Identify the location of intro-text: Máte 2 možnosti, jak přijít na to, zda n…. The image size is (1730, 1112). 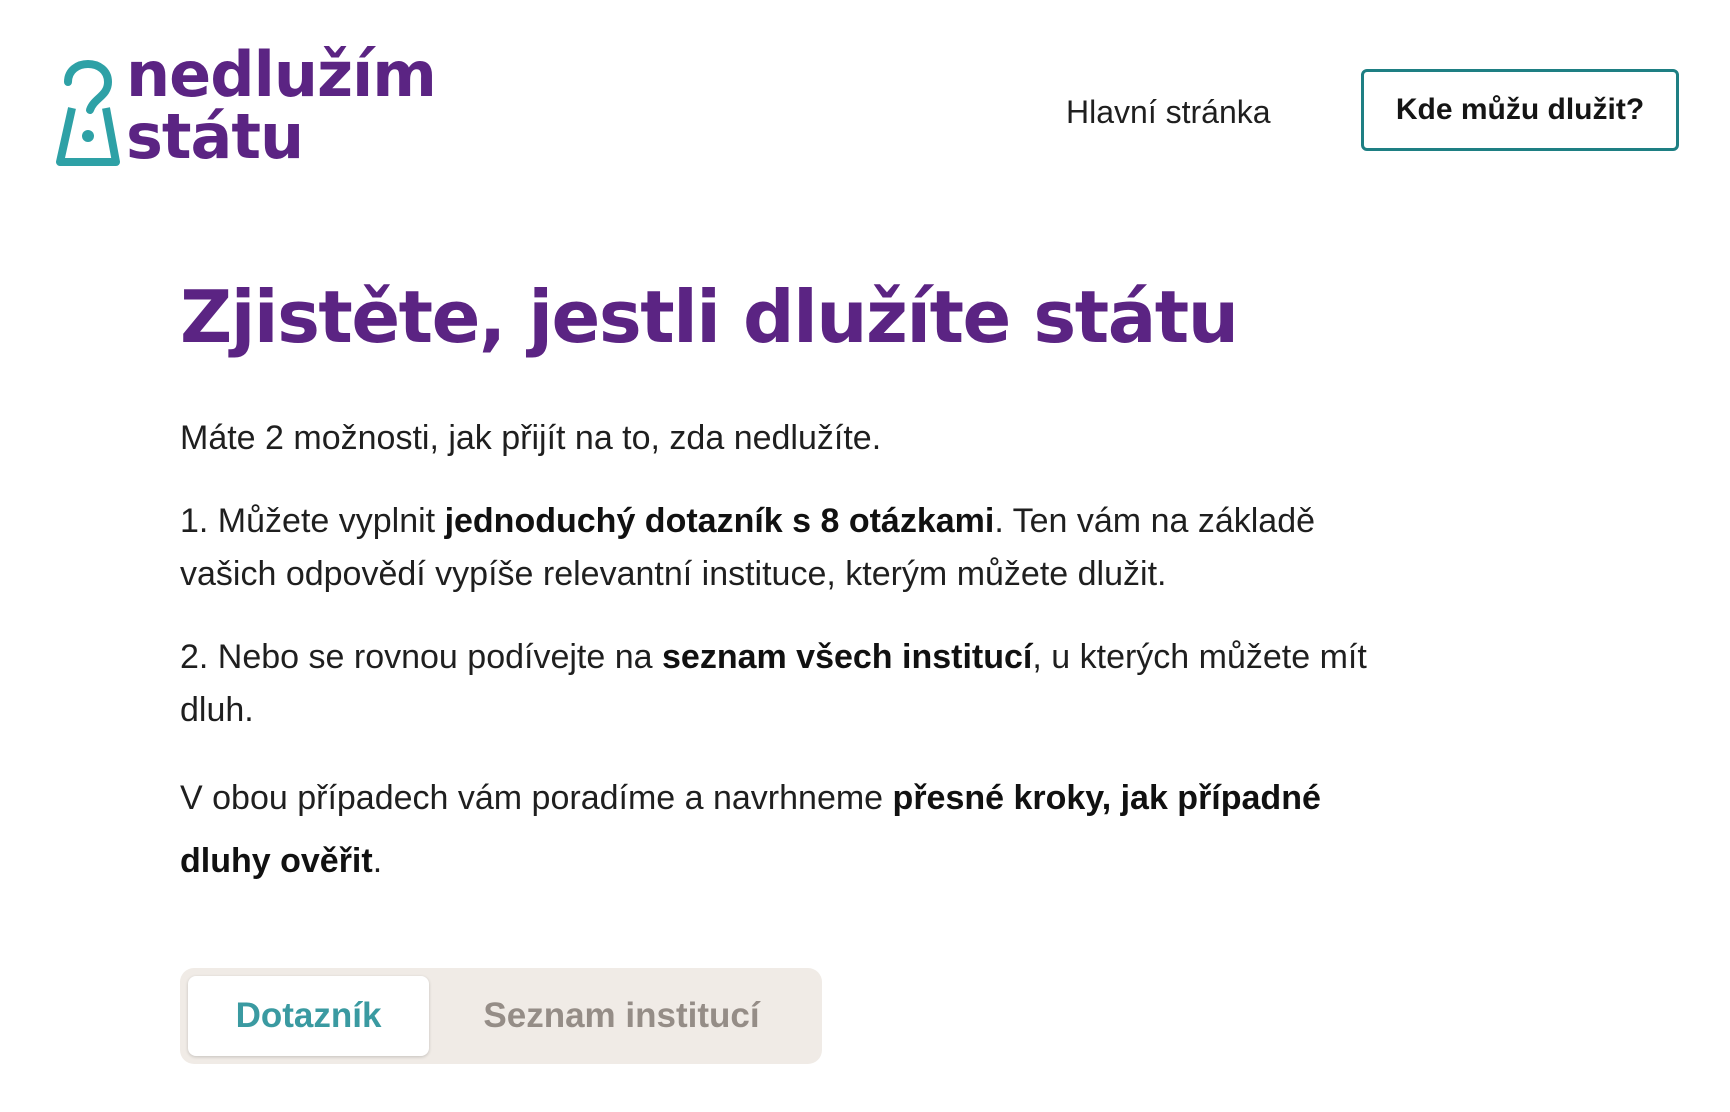
(531, 438).